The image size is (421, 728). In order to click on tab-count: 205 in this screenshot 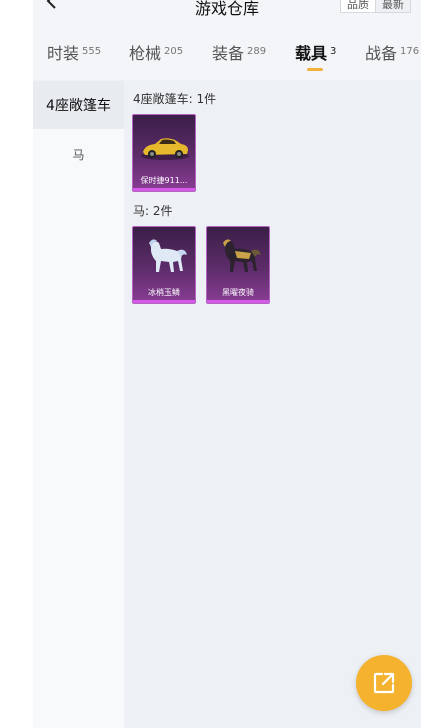, I will do `click(174, 51)`.